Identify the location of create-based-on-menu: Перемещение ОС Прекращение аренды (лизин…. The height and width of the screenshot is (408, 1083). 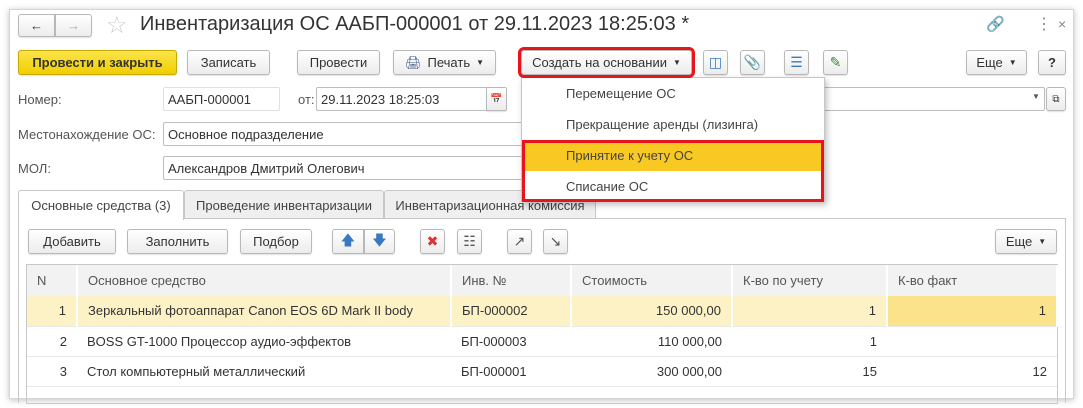
(673, 139).